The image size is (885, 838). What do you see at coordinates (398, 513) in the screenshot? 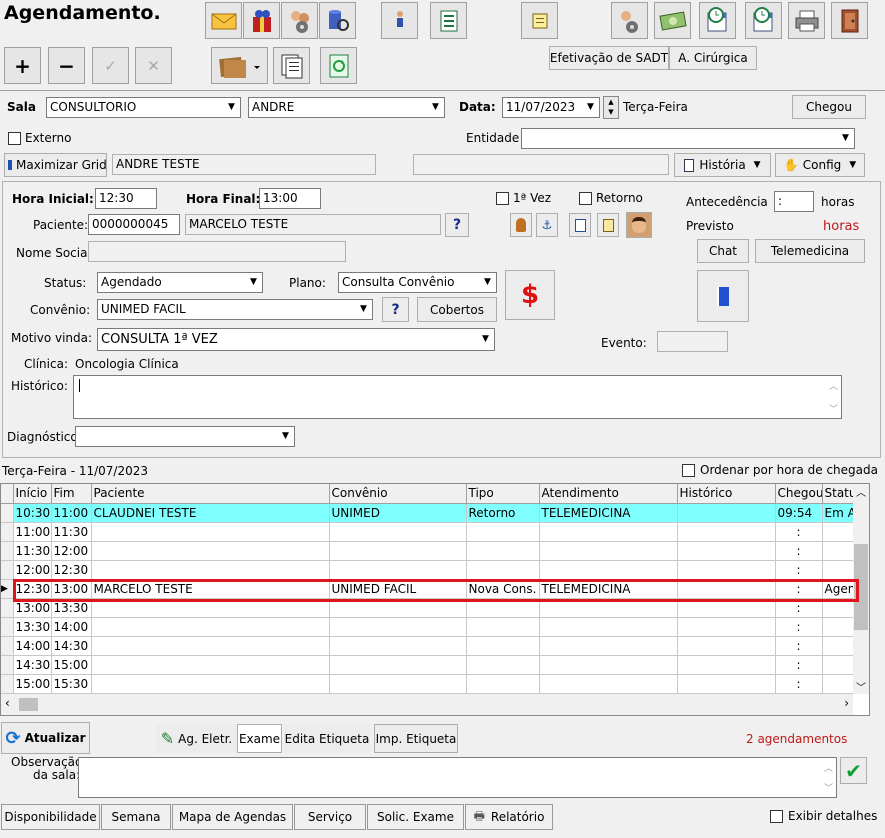
I see `cell-convenio: UNIMED` at bounding box center [398, 513].